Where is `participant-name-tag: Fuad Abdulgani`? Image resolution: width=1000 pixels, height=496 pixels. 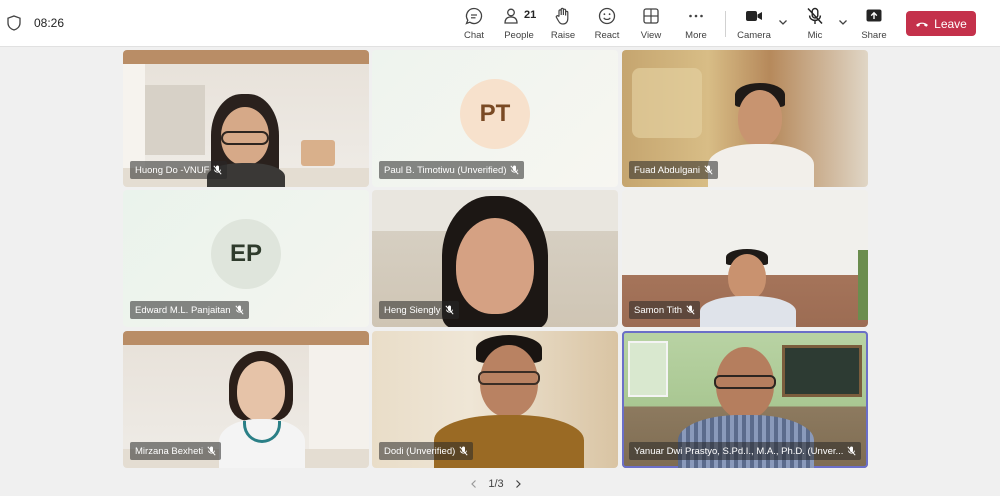 participant-name-tag: Fuad Abdulgani is located at coordinates (674, 170).